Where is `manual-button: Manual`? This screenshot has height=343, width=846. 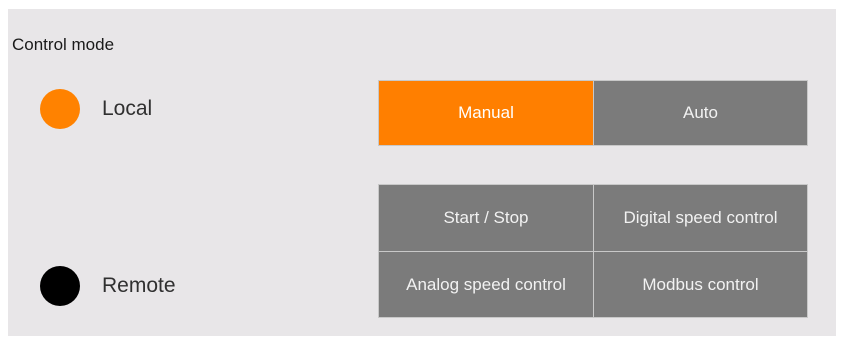
manual-button: Manual is located at coordinates (486, 113).